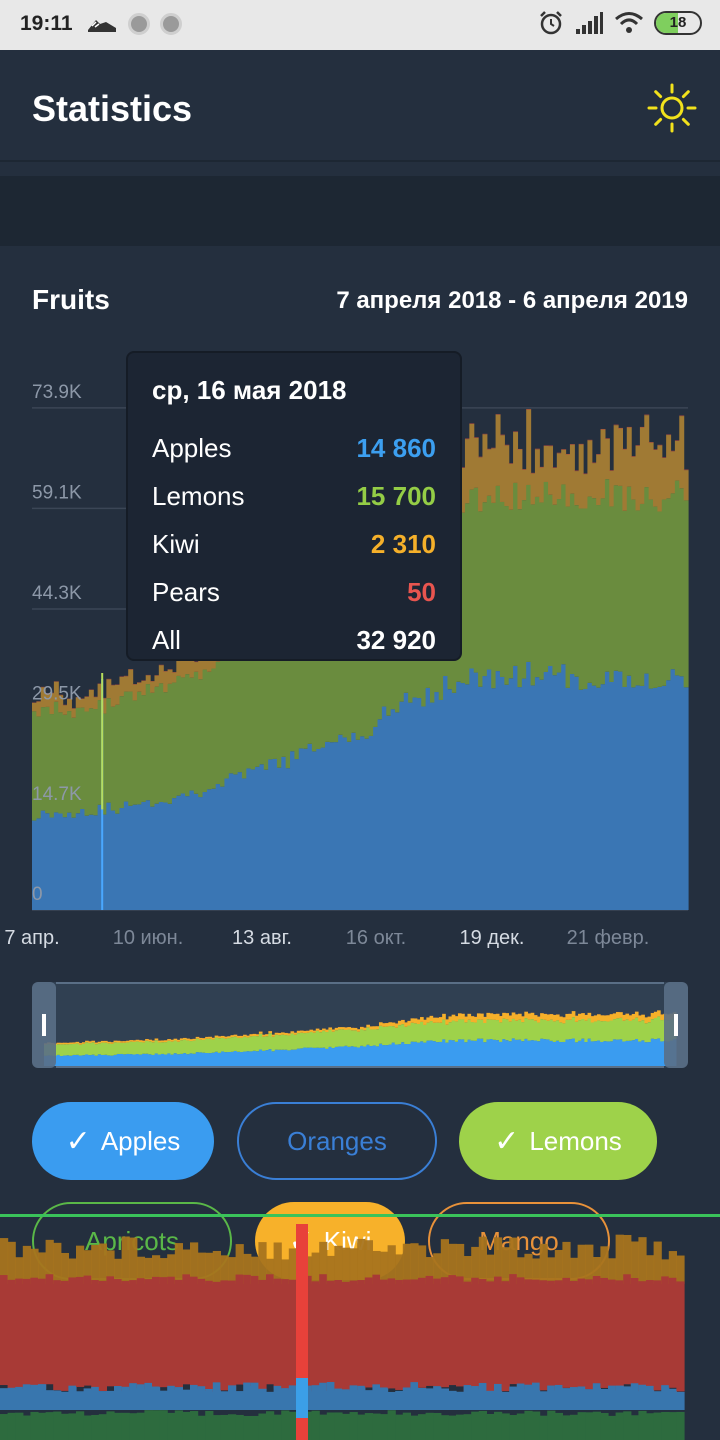 Image resolution: width=720 pixels, height=1440 pixels. What do you see at coordinates (337, 1141) in the screenshot?
I see `chip-oranges: Oranges` at bounding box center [337, 1141].